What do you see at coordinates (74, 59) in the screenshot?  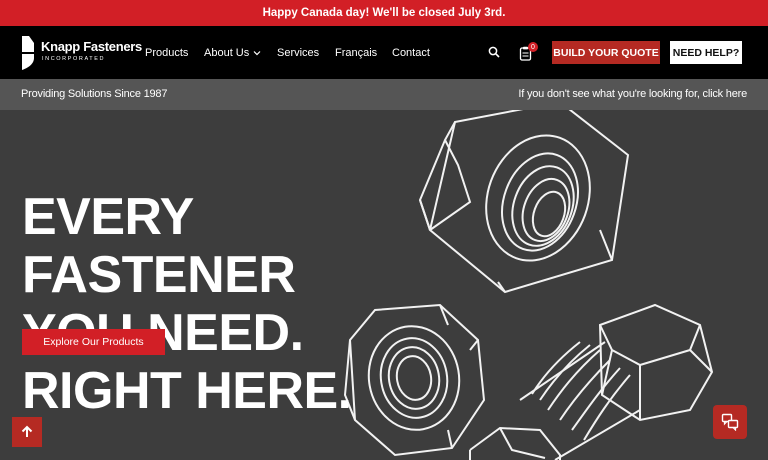 I see `brand-subtitle: INCORPORATED` at bounding box center [74, 59].